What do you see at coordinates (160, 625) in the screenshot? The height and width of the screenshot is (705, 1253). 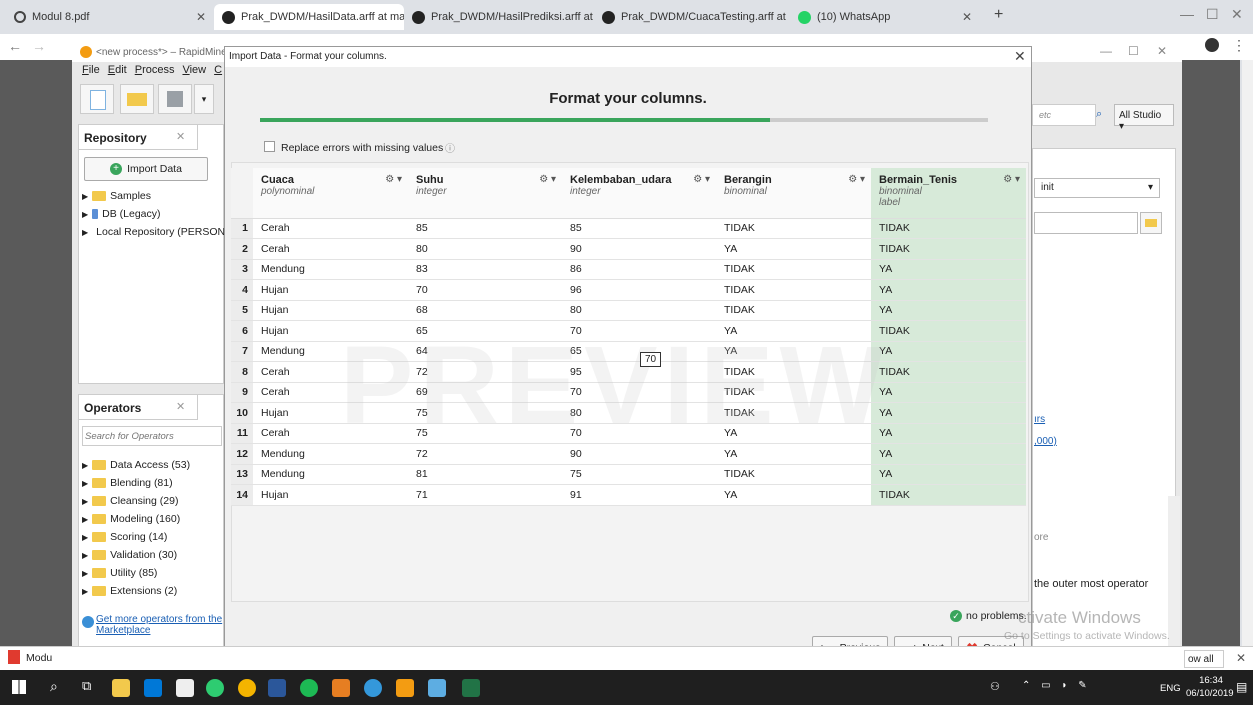 I see `marketplace-link: Get more operators from the Marketplace` at bounding box center [160, 625].